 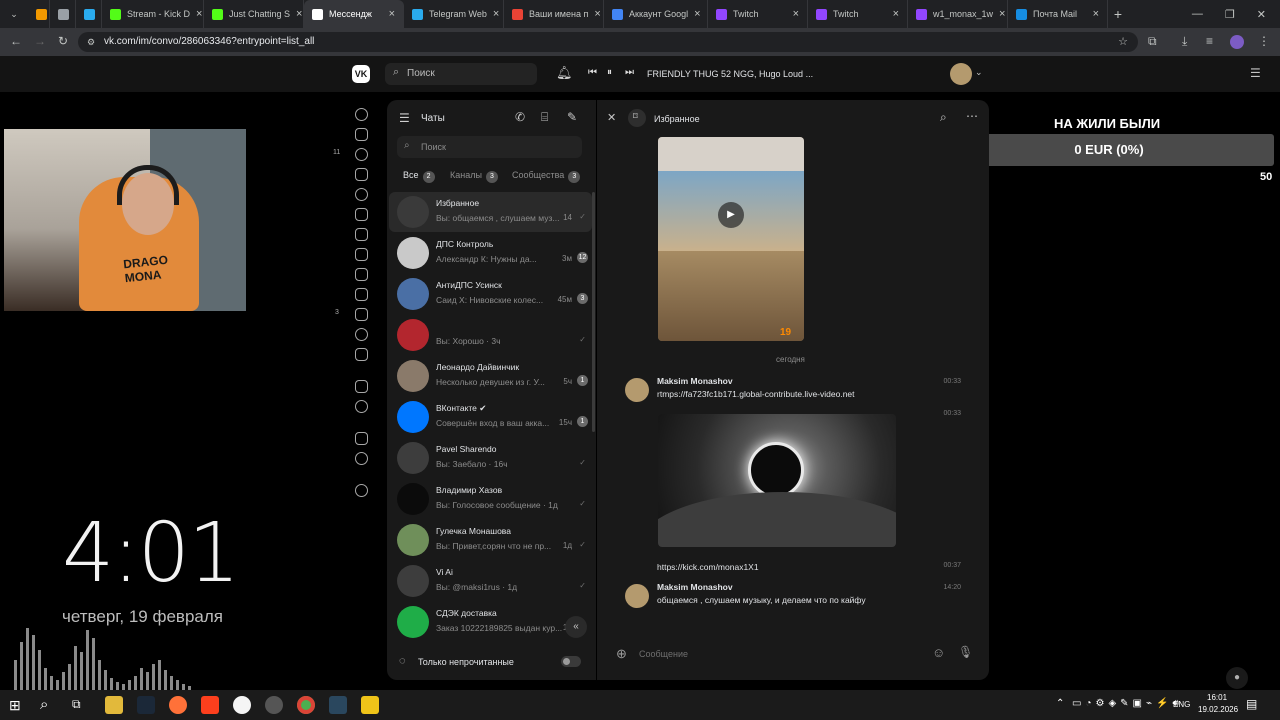 I want to click on chat-list-item: ДПС Контроль Александр К: Нужны да... 3м 12, so click(x=490, y=253).